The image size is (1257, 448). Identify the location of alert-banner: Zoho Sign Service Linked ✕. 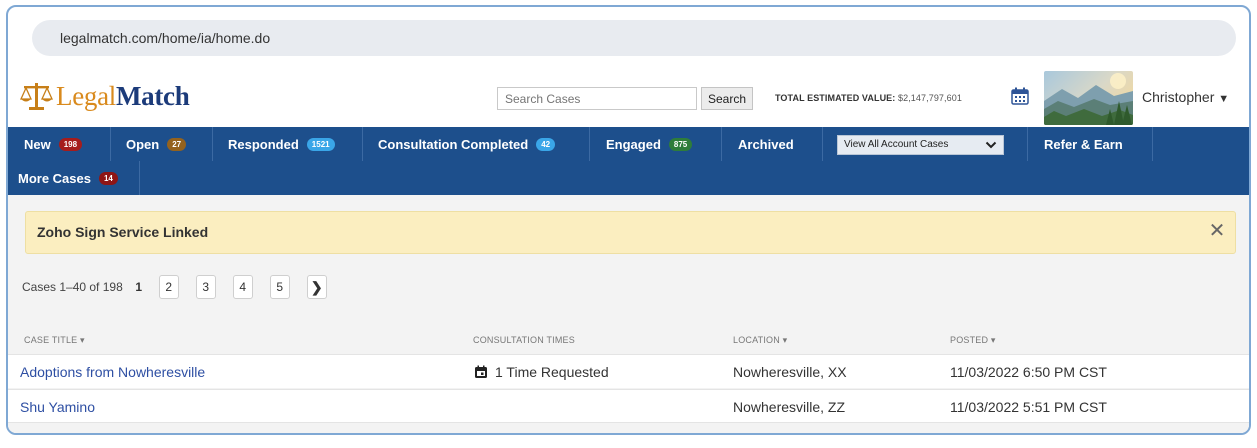
(630, 232).